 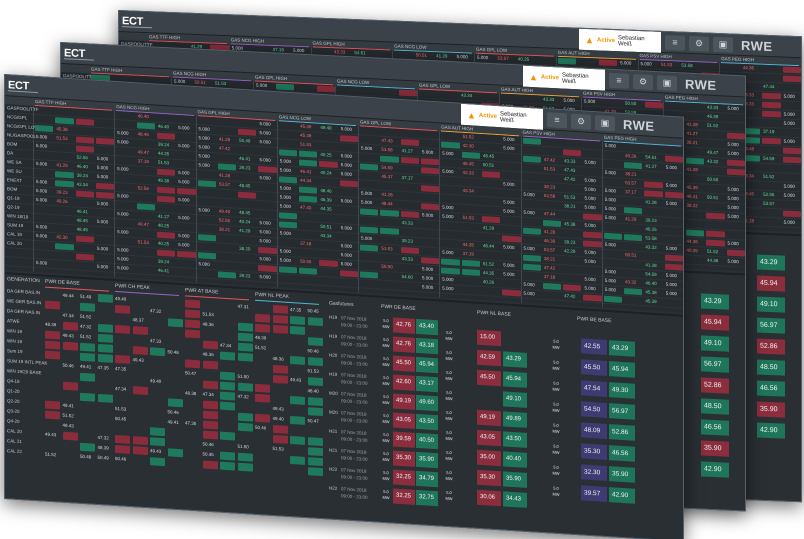 What do you see at coordinates (622, 432) in the screenshot?
I see `ask-price: 52.86` at bounding box center [622, 432].